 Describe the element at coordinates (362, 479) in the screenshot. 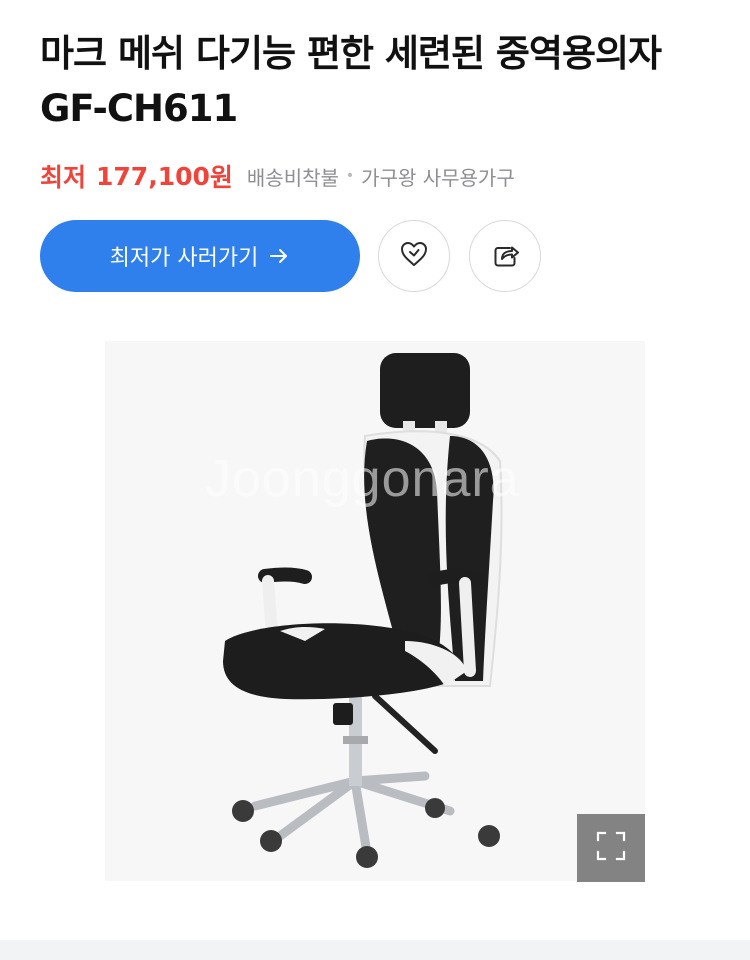

I see `image-watermark: Joonggonara` at that location.